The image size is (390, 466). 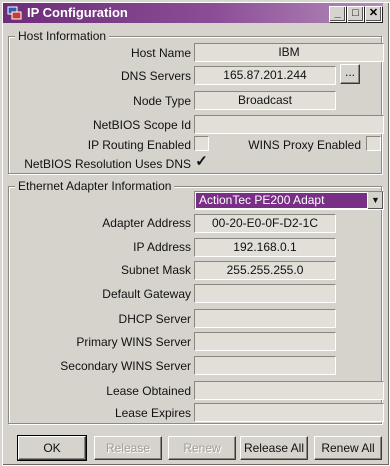 I want to click on lease-obtained-field, so click(x=289, y=390).